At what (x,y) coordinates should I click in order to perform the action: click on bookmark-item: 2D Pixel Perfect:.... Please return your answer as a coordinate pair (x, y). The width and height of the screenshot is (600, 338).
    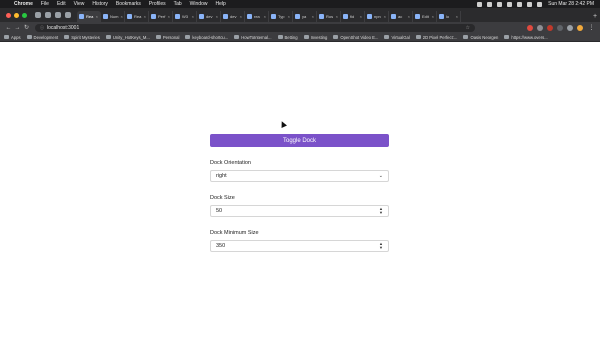
    Looking at the image, I should click on (436, 37).